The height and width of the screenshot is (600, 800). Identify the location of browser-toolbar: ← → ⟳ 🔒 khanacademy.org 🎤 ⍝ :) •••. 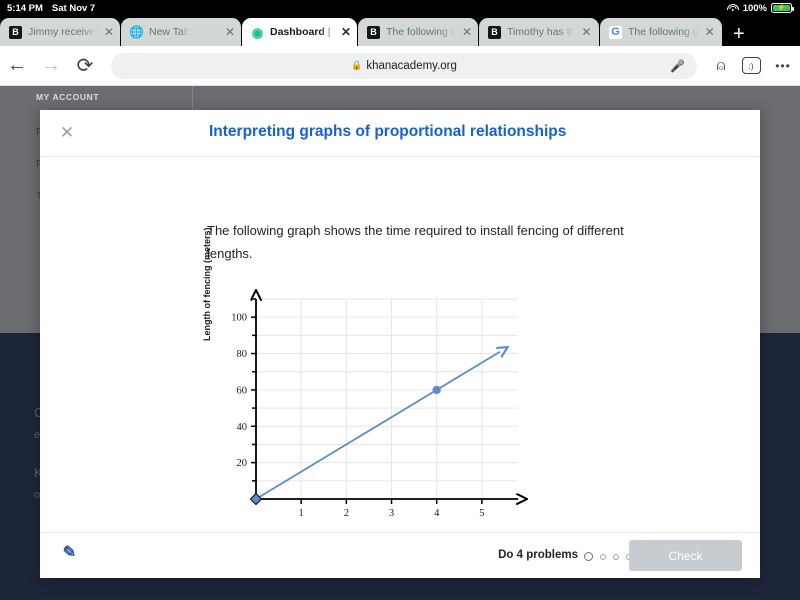
(400, 66).